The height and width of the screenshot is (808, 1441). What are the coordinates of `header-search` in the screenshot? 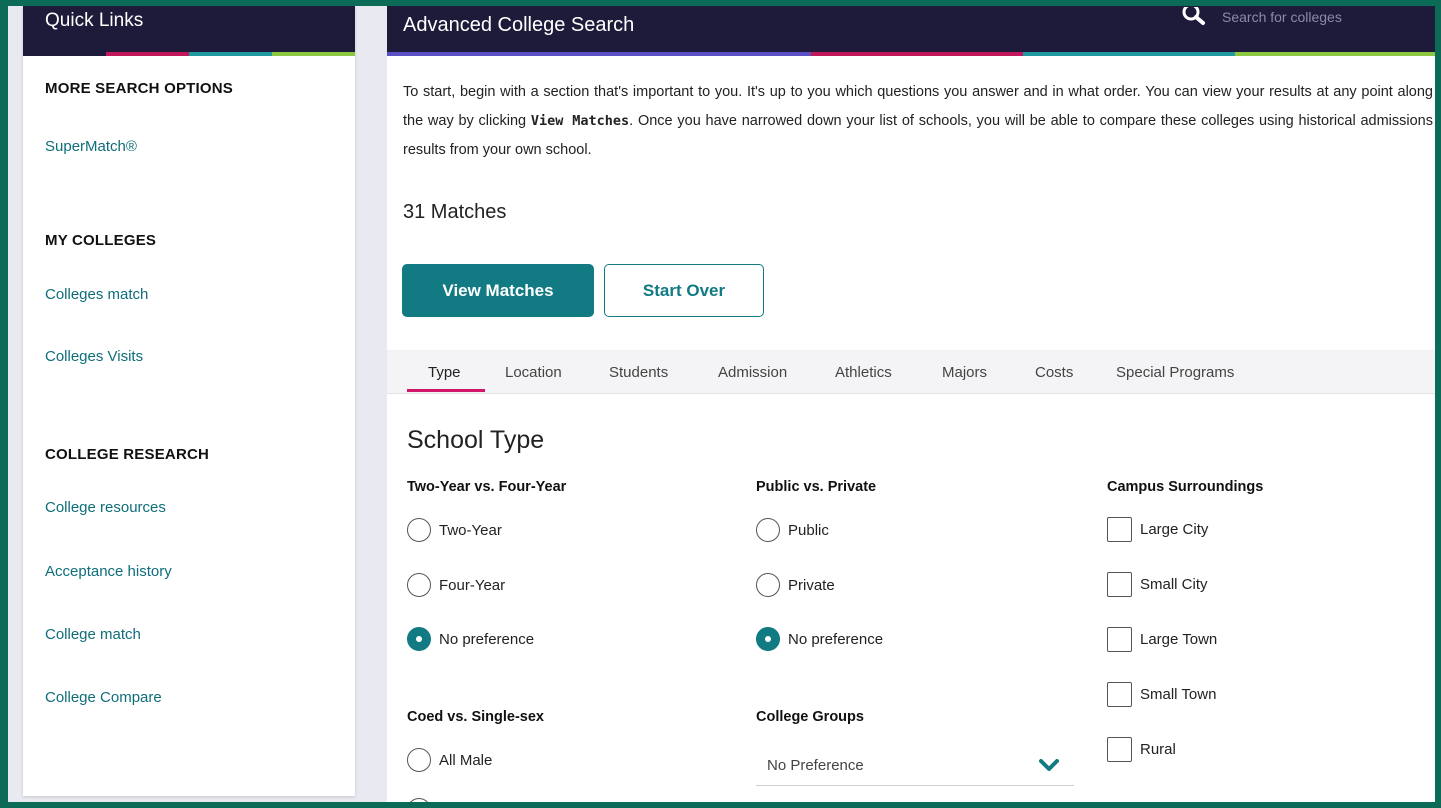 It's located at (1307, 17).